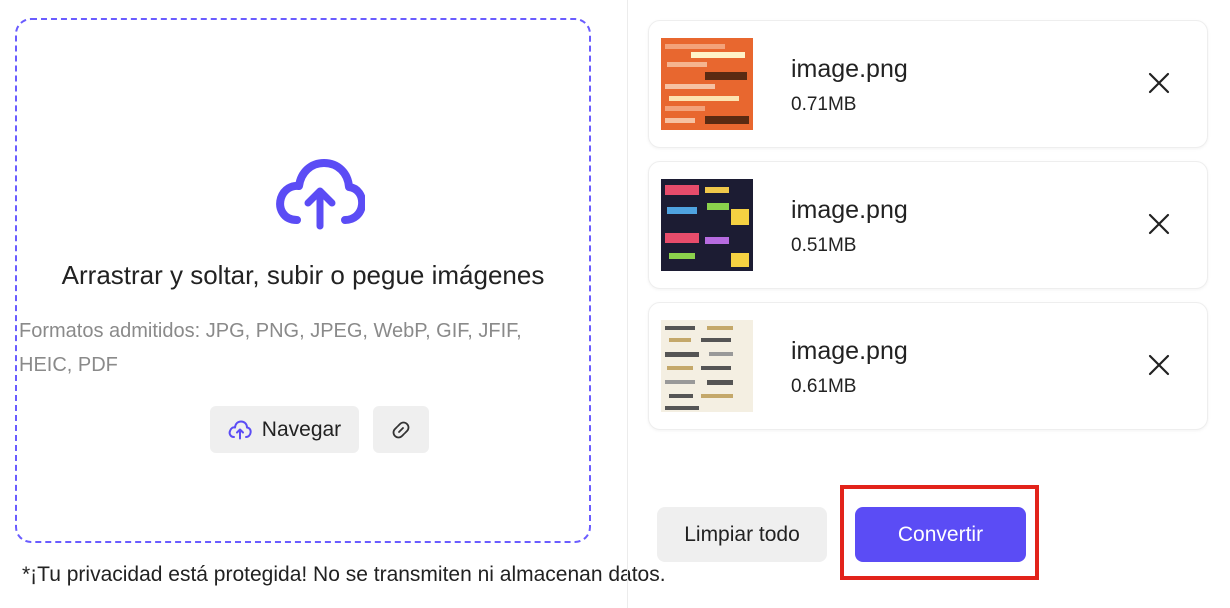  I want to click on cloud-upload-icon, so click(320, 194).